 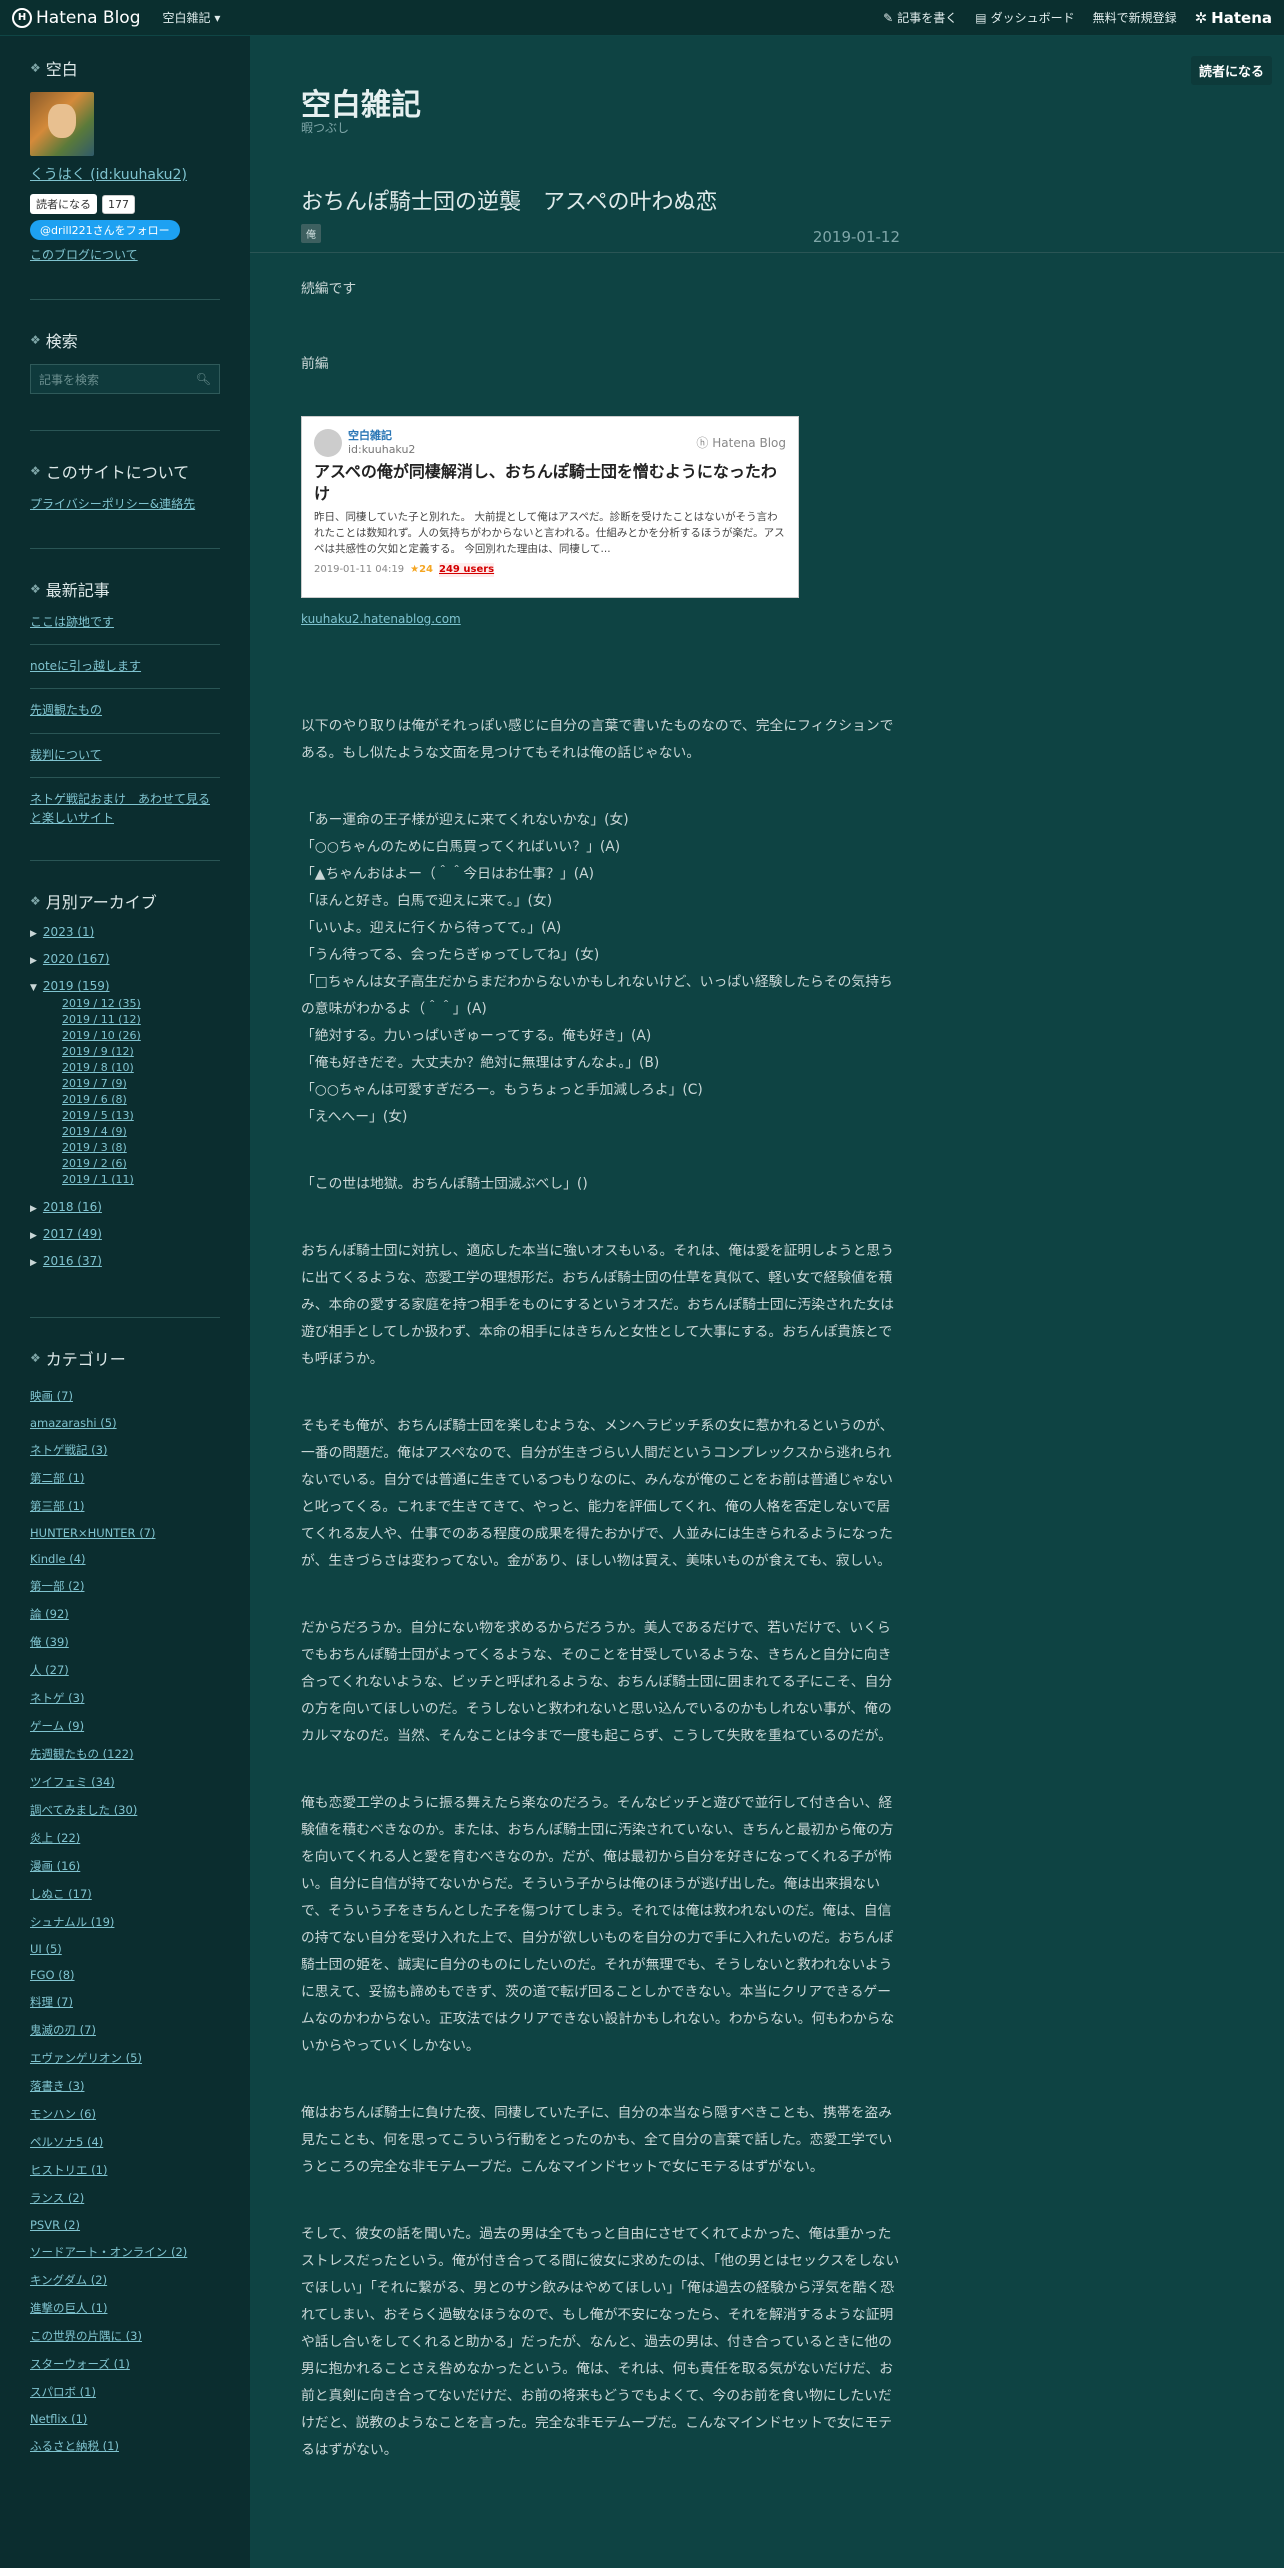 I want to click on privacy-link: プライバシーポリシー&連絡先, so click(x=112, y=504).